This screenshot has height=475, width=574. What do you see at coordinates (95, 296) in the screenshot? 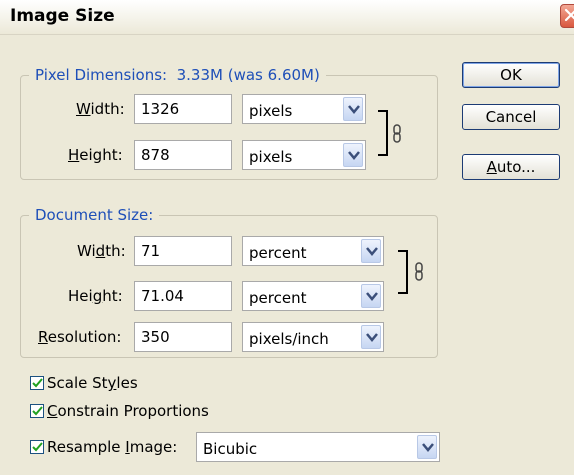
I see `doc-height-label: Height:` at bounding box center [95, 296].